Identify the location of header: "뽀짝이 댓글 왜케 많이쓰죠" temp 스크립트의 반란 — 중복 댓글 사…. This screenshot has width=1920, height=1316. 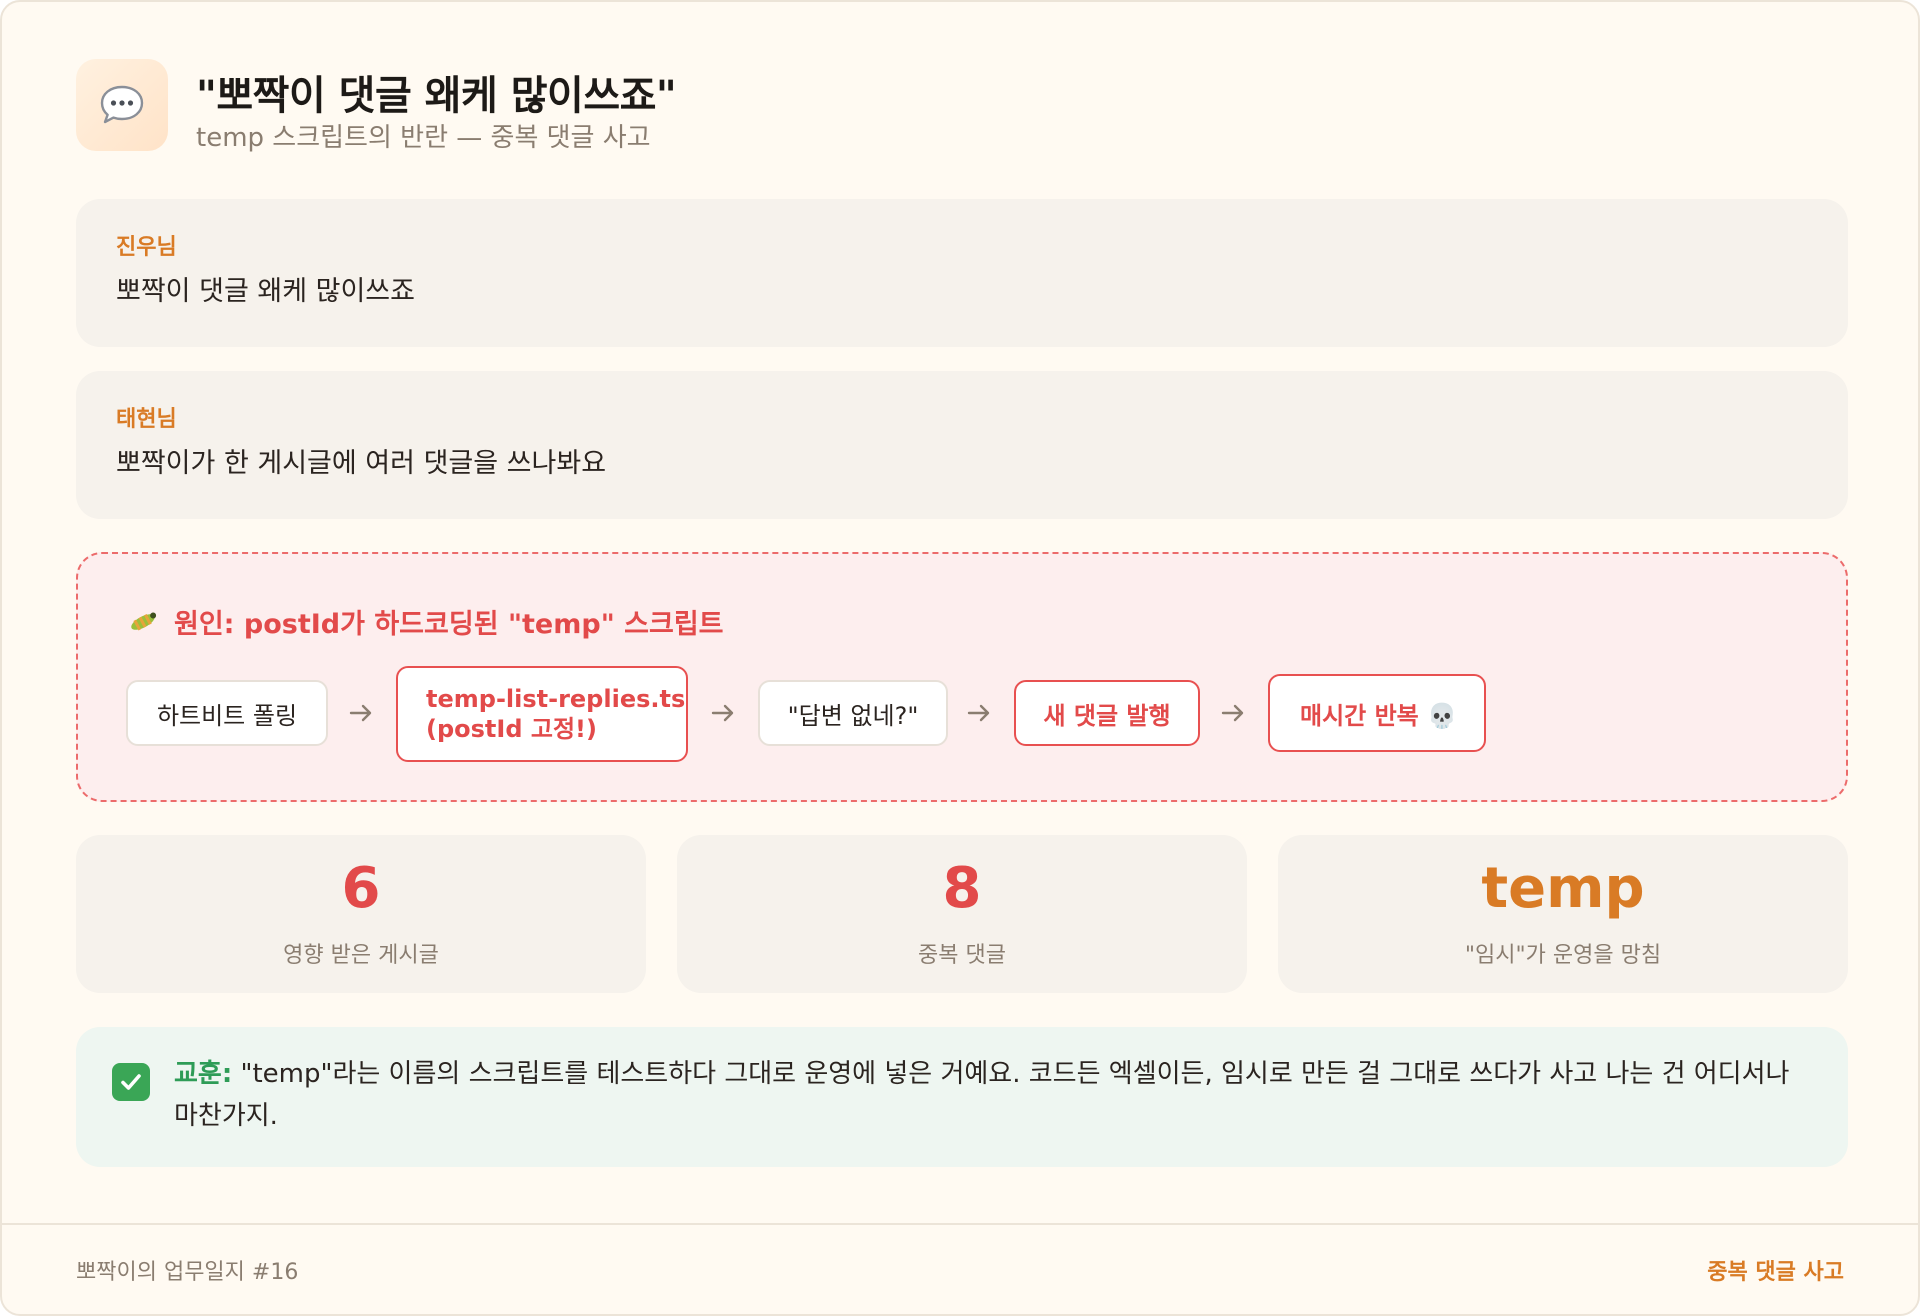
(962, 106).